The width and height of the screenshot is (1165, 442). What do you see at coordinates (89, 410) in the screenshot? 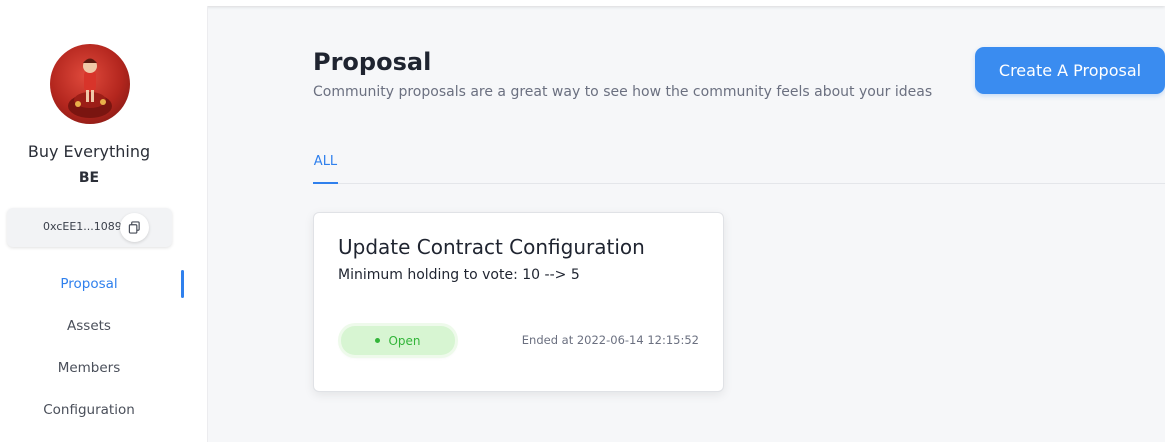
I see `sidebar-item-configuration: Configuration` at bounding box center [89, 410].